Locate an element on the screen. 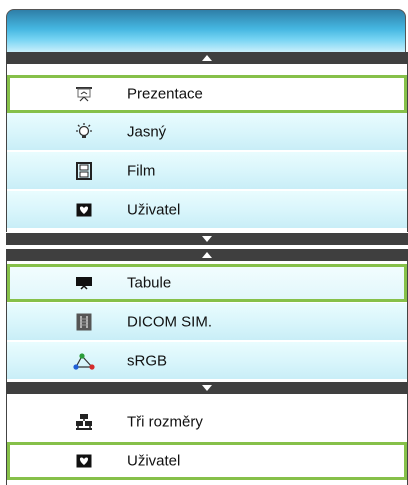 This screenshot has width=408, height=485. menu-item-presentation: Prezentace is located at coordinates (207, 94).